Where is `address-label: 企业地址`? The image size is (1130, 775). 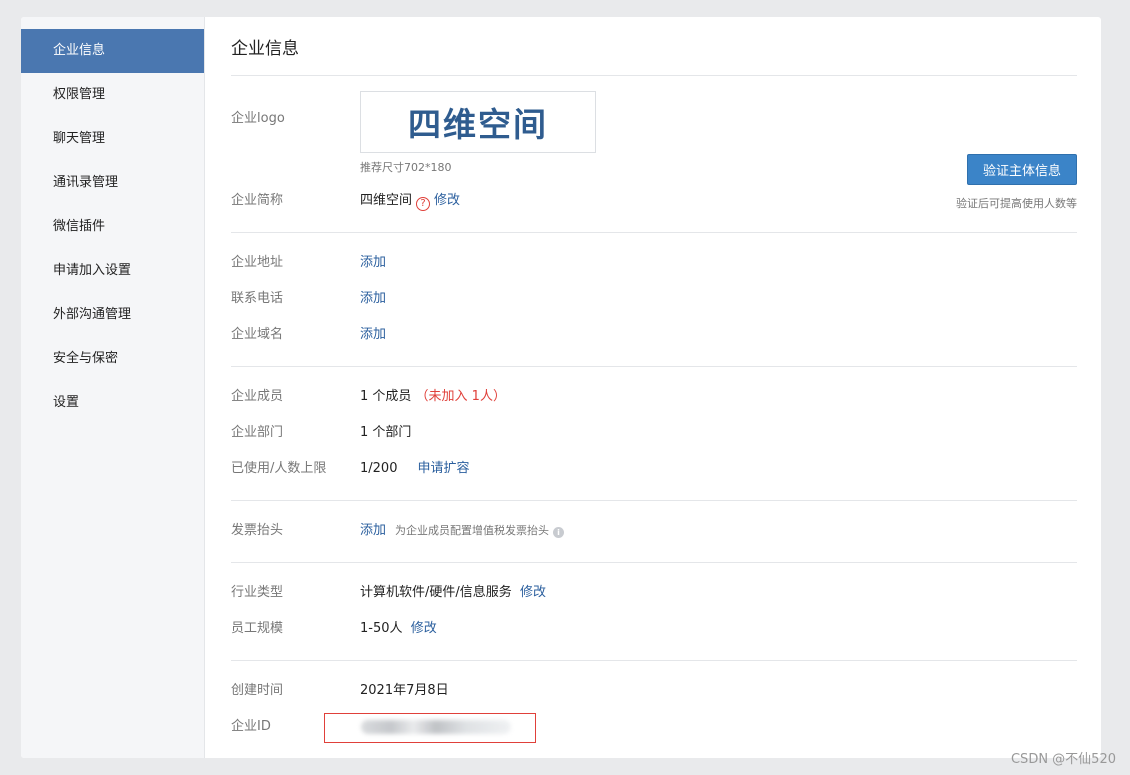 address-label: 企业地址 is located at coordinates (257, 262).